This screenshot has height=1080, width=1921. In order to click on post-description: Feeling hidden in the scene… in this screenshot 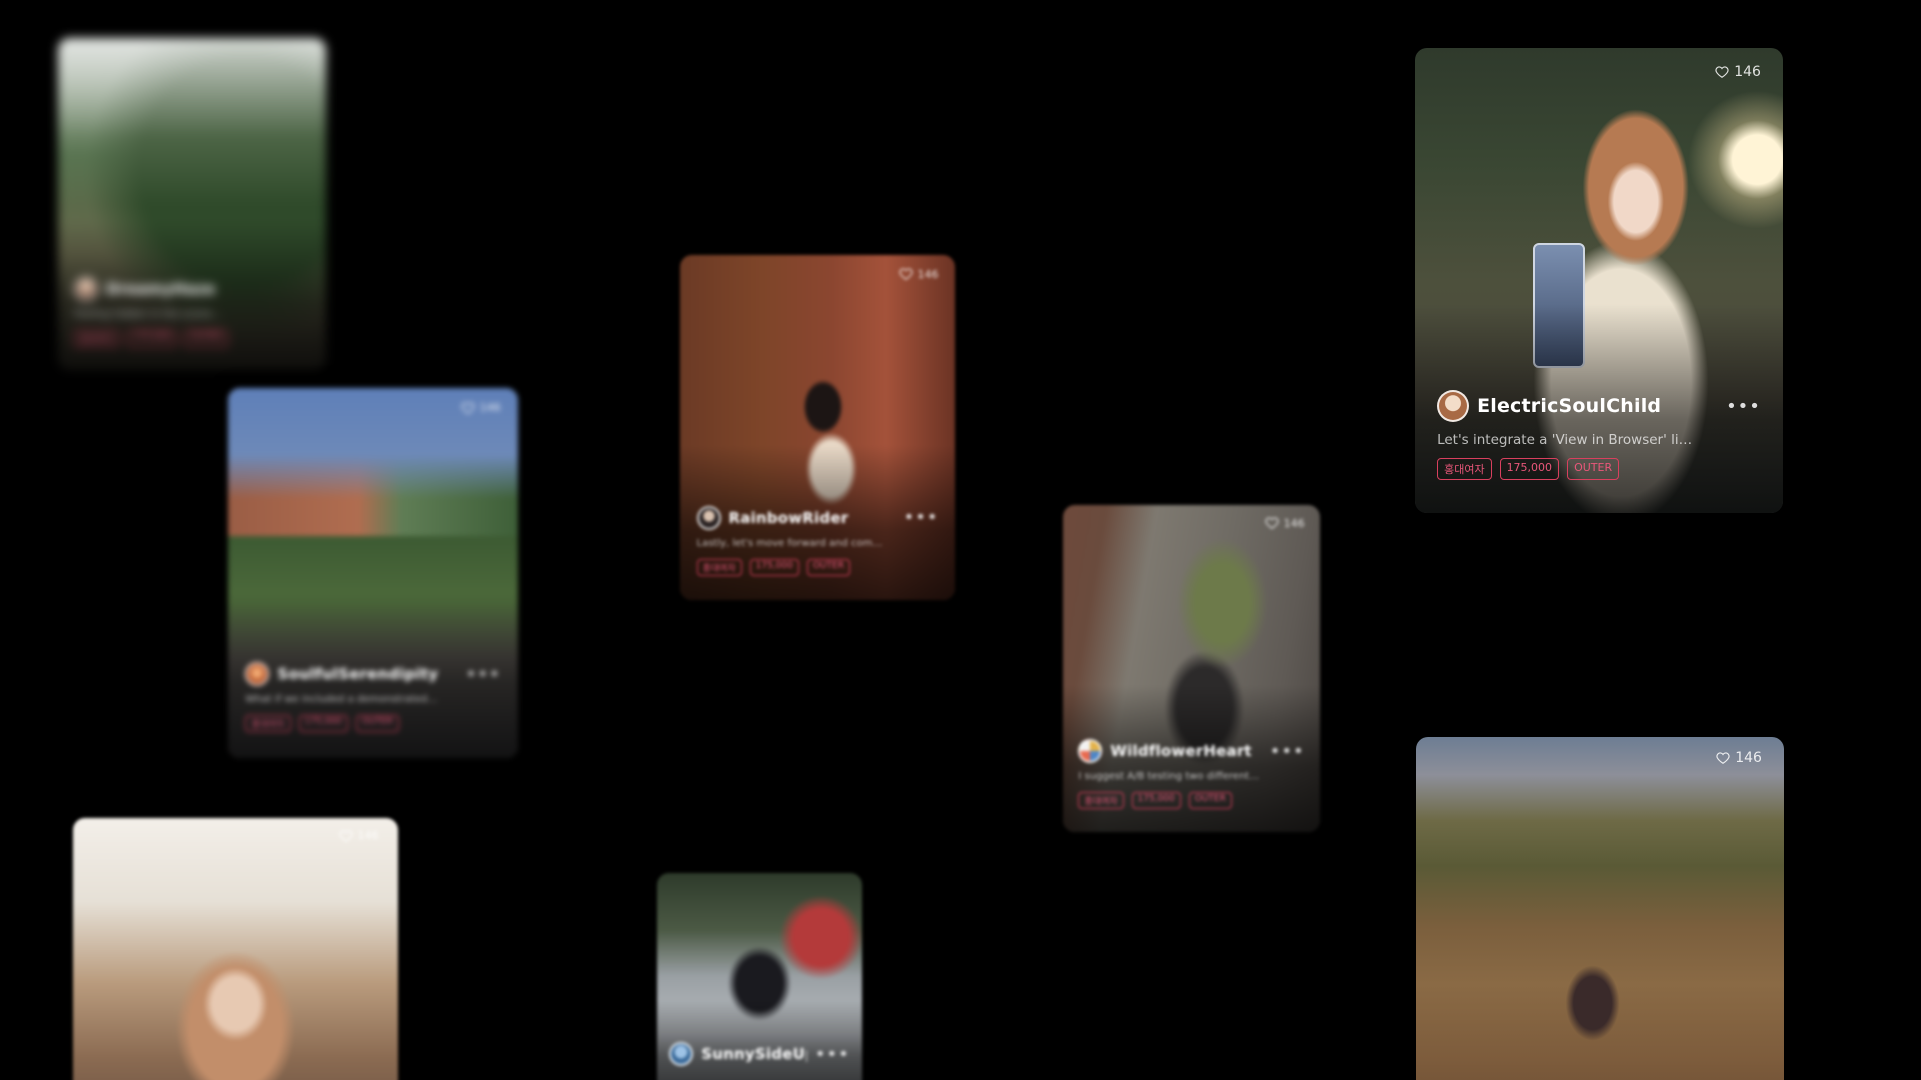, I will do `click(148, 314)`.